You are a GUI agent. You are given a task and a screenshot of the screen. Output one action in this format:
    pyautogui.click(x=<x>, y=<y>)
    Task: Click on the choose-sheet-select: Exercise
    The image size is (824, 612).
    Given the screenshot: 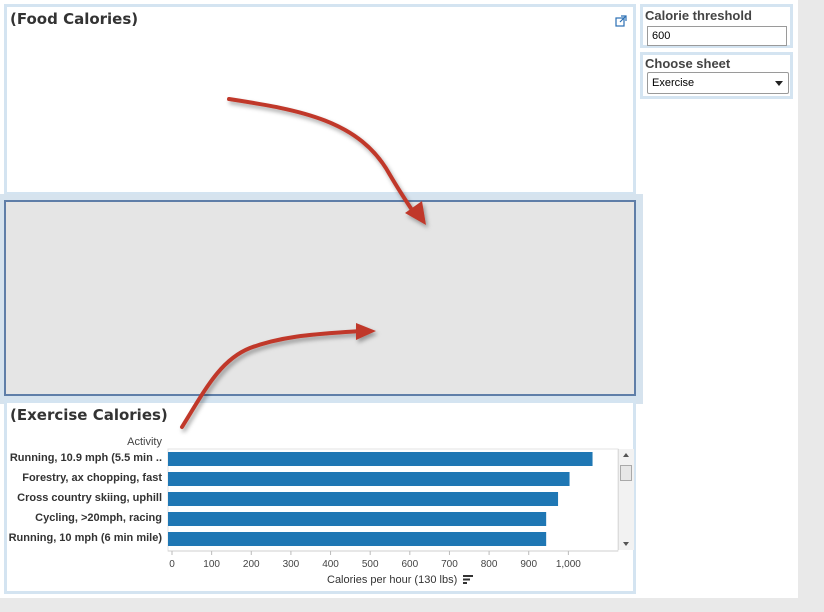 What is the action you would take?
    pyautogui.click(x=718, y=83)
    